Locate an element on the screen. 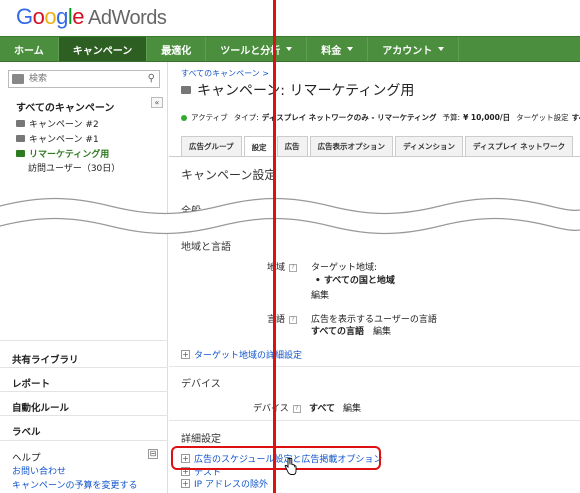 The image size is (580, 493). type-value: ディスプレイ ネットワークのみ - リマーケティング is located at coordinates (349, 117).